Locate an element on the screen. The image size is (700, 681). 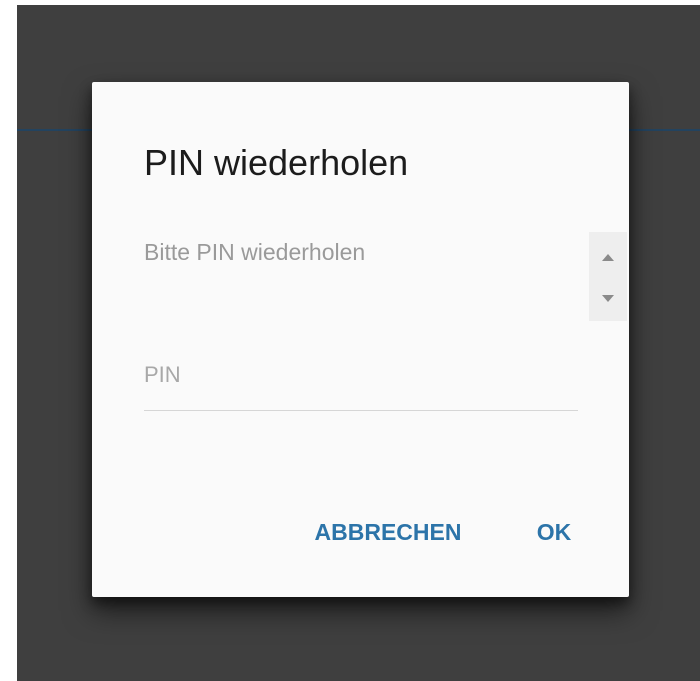
scroll-up-icon is located at coordinates (608, 257).